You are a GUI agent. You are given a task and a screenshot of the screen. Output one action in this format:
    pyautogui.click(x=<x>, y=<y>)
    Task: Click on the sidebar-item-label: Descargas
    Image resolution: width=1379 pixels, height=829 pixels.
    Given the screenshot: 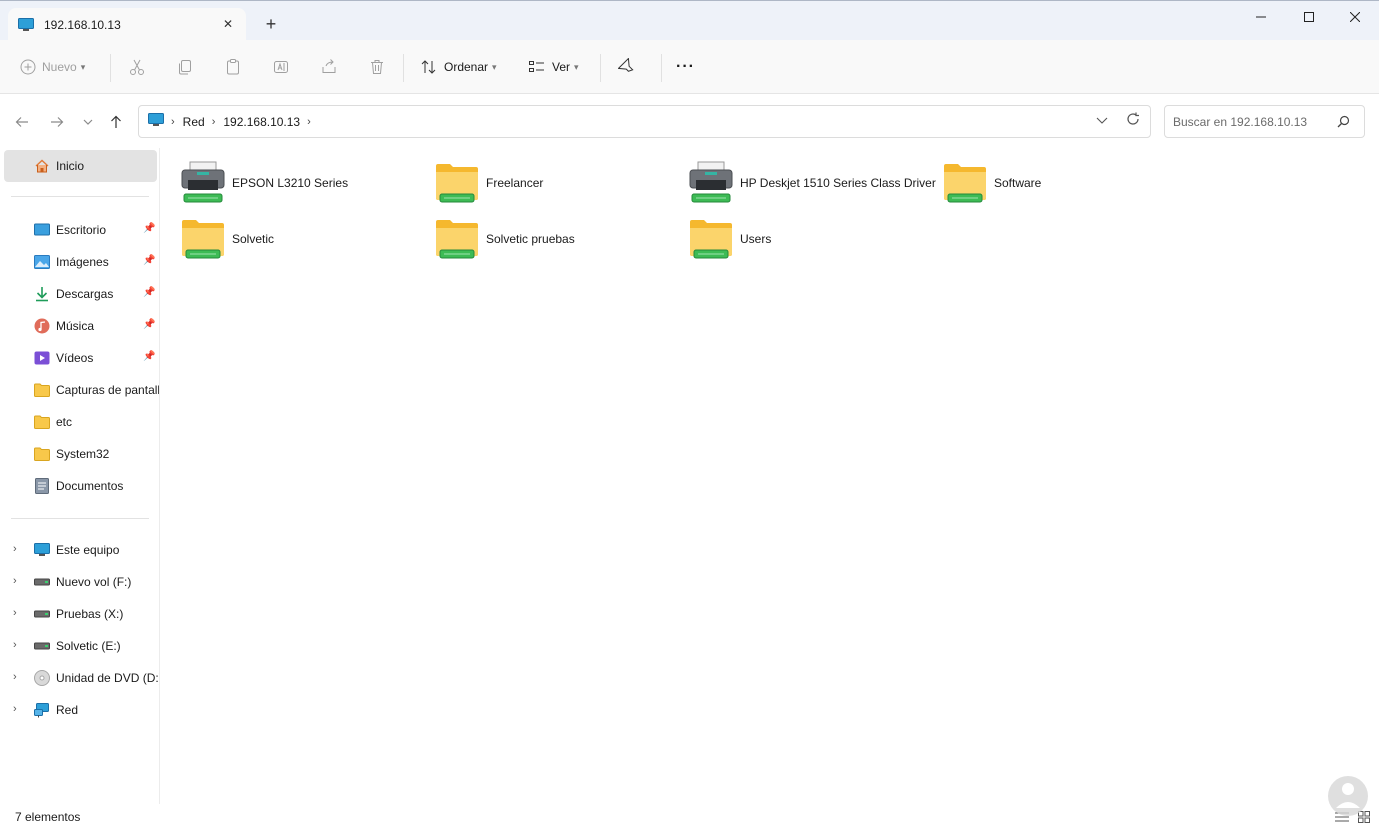 What is the action you would take?
    pyautogui.click(x=85, y=294)
    